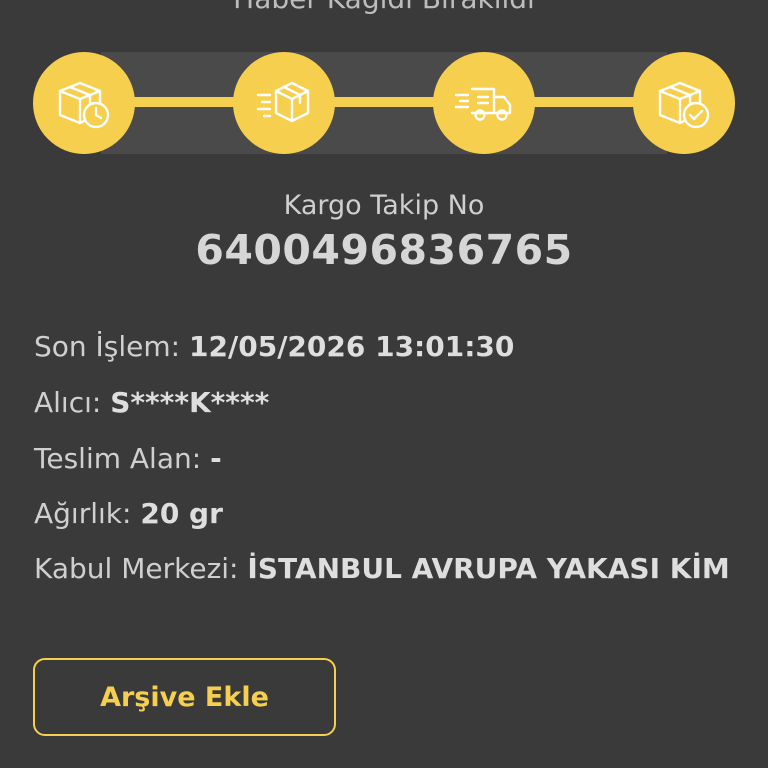 The height and width of the screenshot is (768, 768). I want to click on step-delivered, so click(684, 103).